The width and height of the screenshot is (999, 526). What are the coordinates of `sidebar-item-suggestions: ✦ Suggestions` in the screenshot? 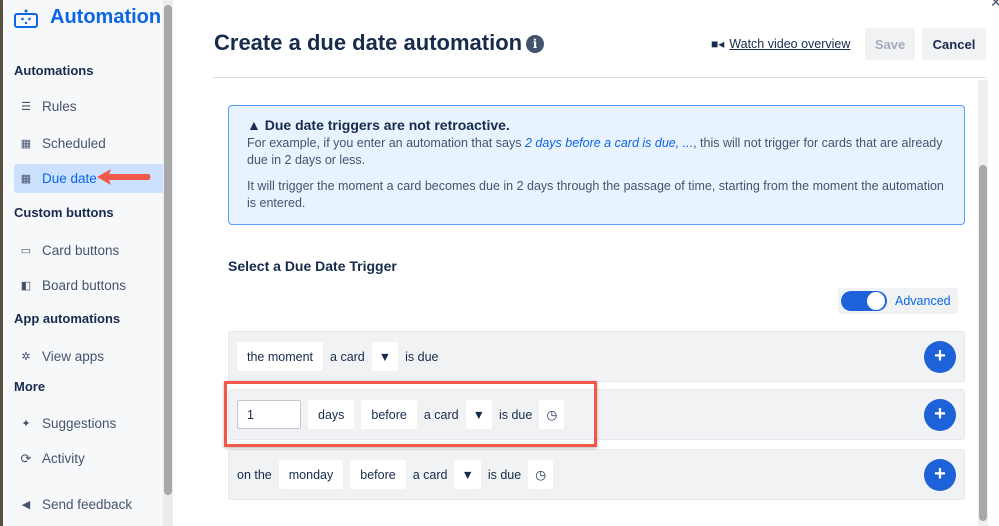 It's located at (89, 423).